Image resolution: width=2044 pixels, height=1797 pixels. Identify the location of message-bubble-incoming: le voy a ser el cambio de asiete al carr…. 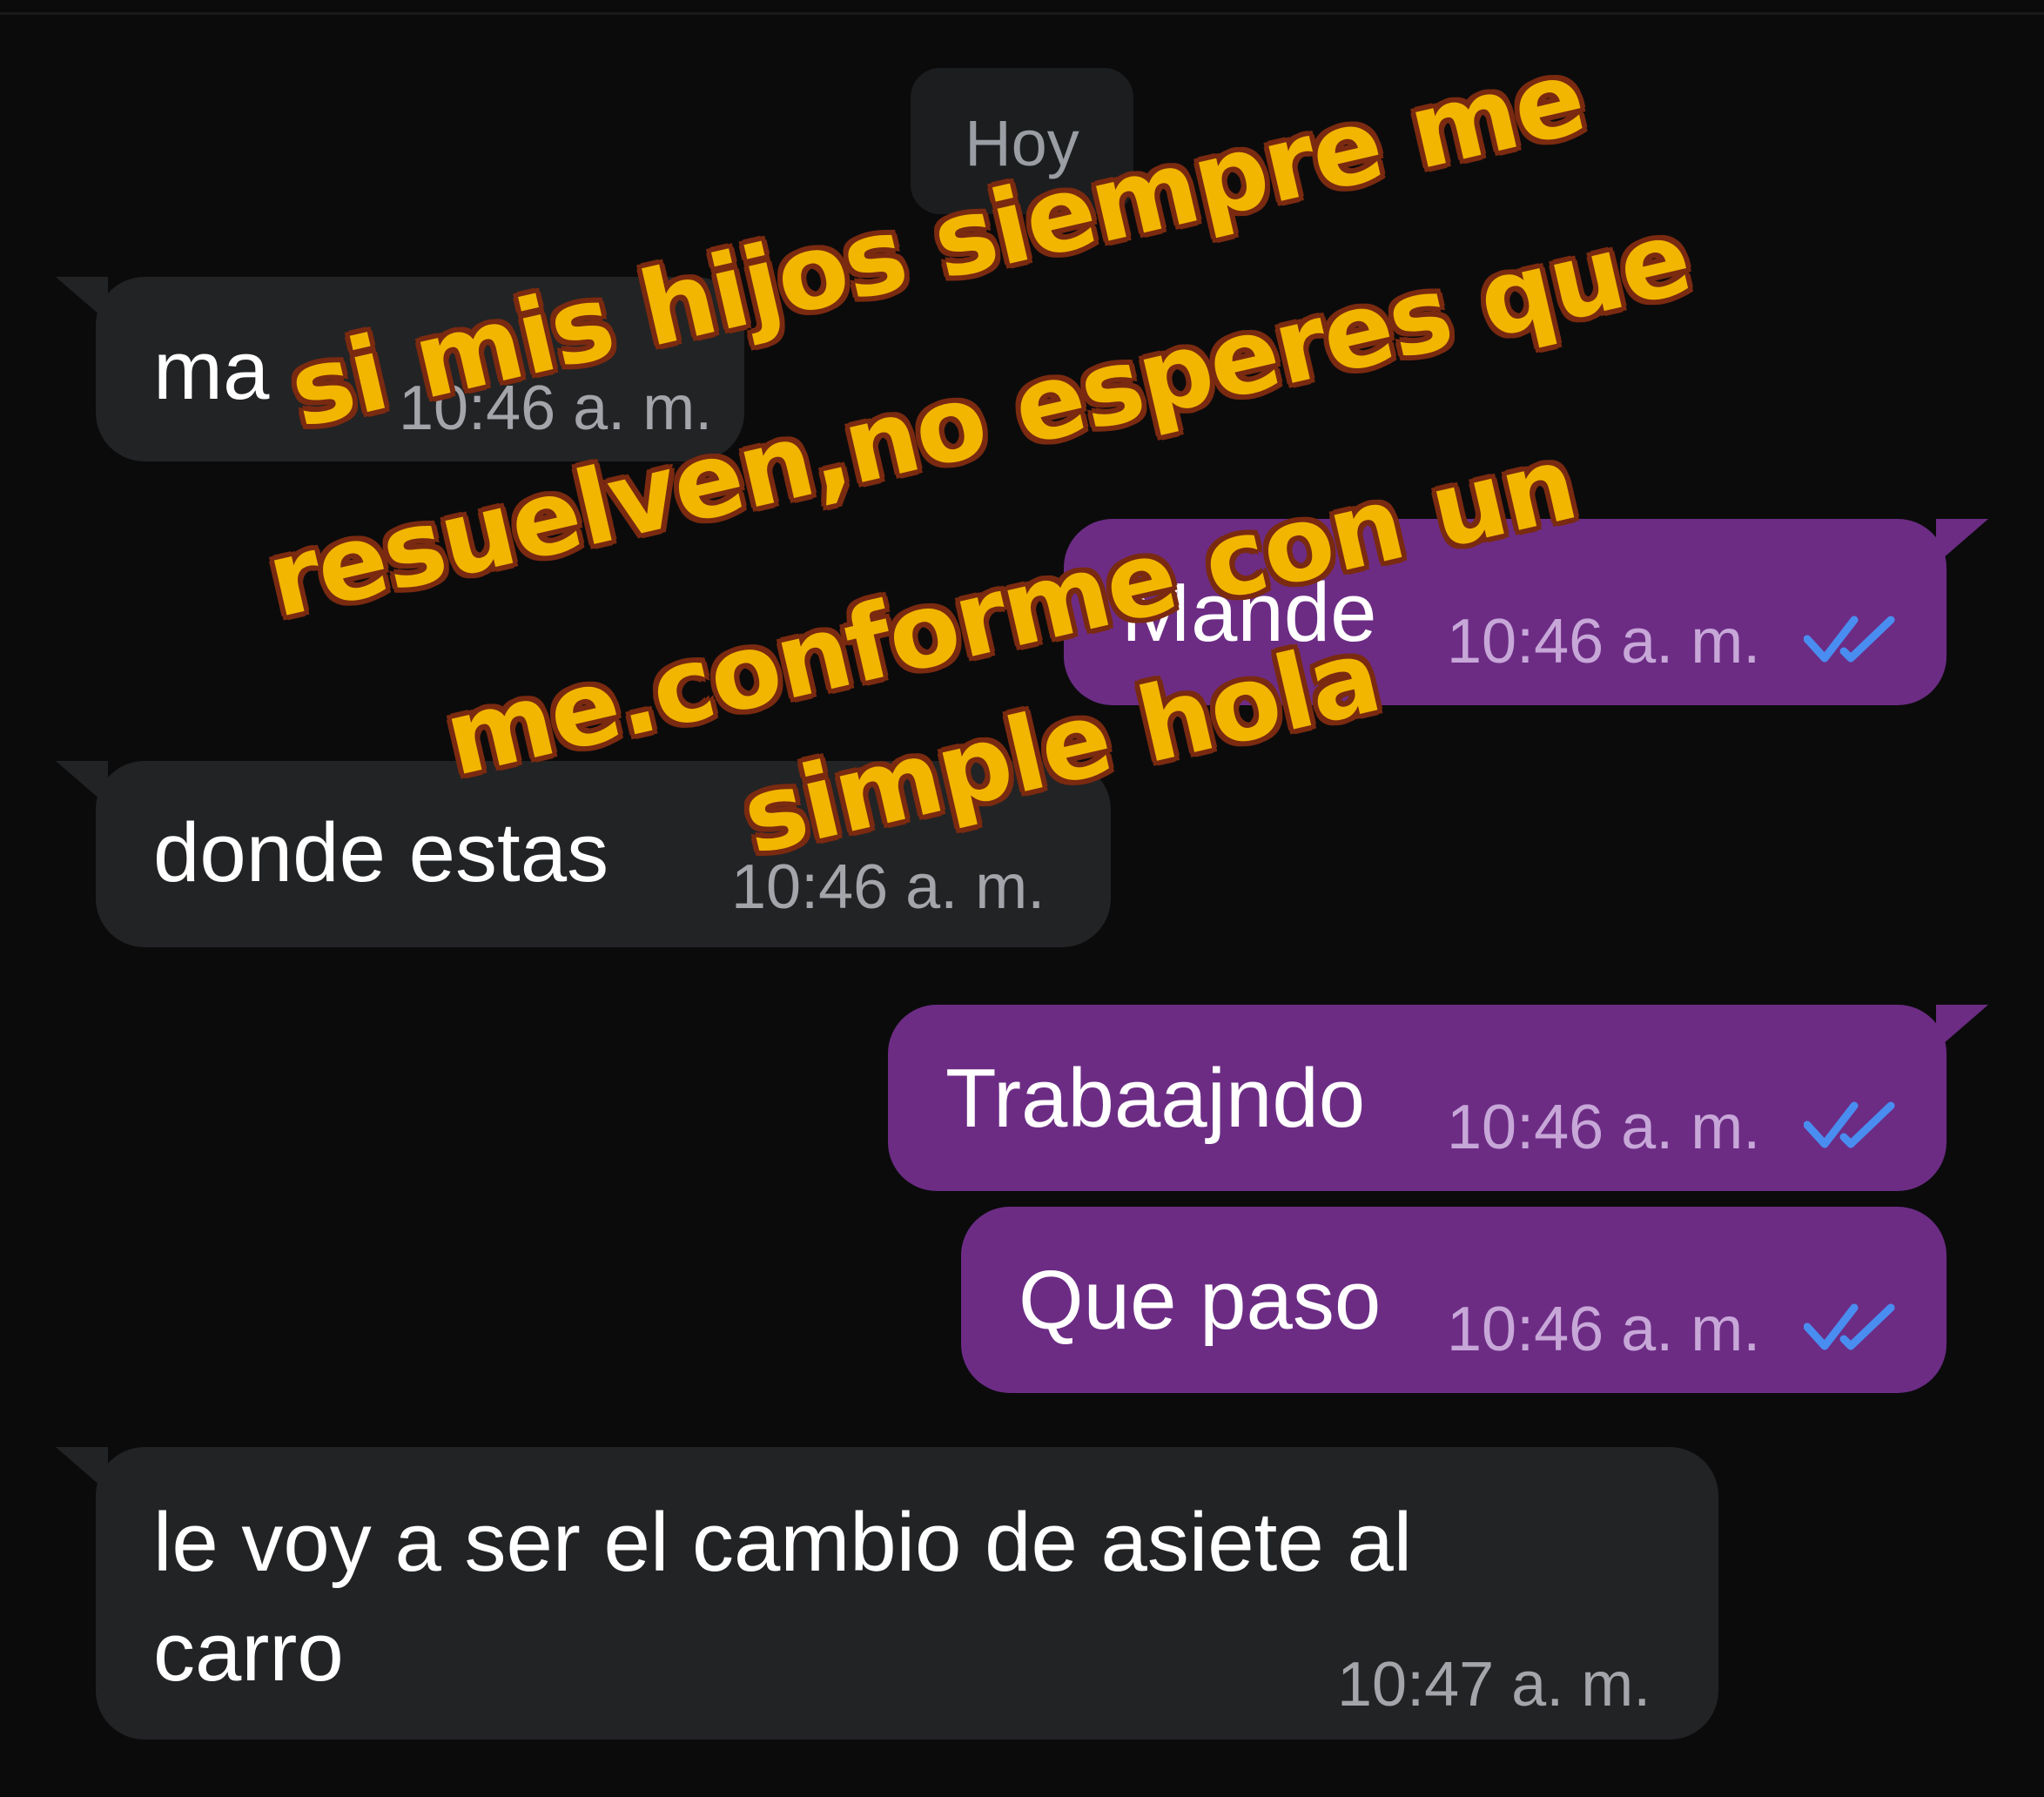
(907, 1593).